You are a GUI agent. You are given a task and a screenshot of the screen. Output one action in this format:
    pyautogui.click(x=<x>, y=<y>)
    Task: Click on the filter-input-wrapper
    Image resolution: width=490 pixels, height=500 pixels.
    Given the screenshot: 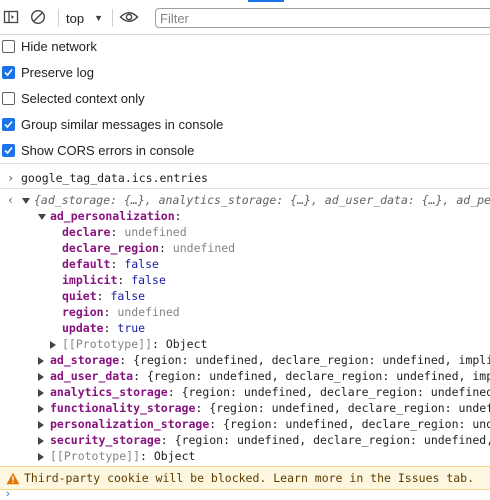 What is the action you would take?
    pyautogui.click(x=322, y=18)
    